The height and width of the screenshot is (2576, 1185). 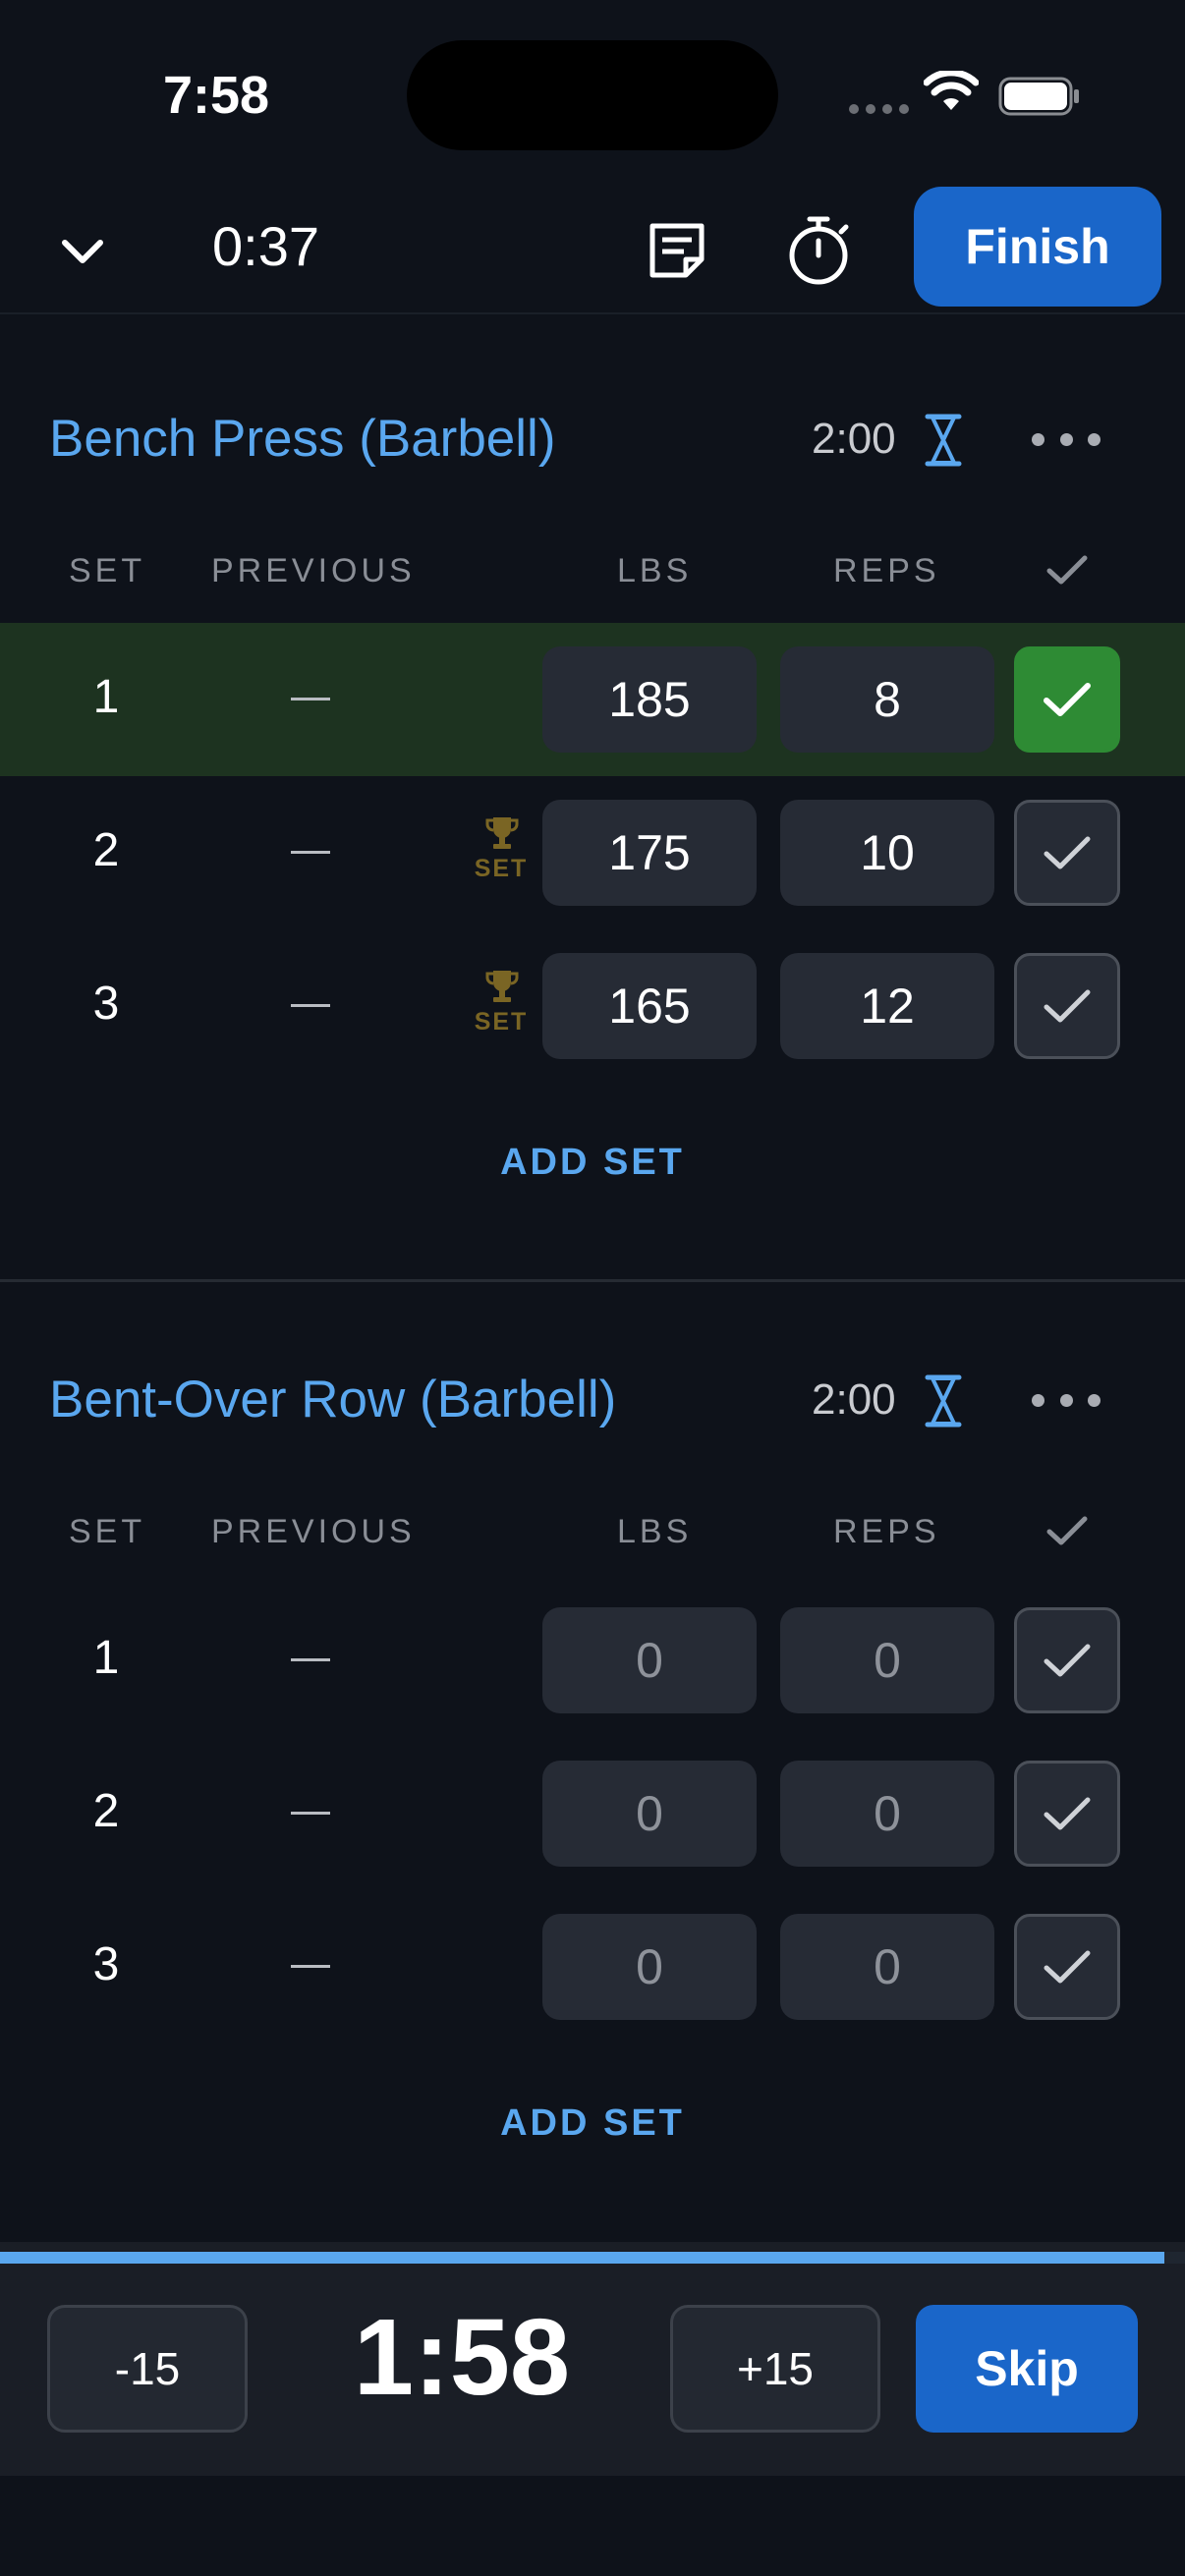 What do you see at coordinates (83, 251) in the screenshot?
I see `chevron-down-icon` at bounding box center [83, 251].